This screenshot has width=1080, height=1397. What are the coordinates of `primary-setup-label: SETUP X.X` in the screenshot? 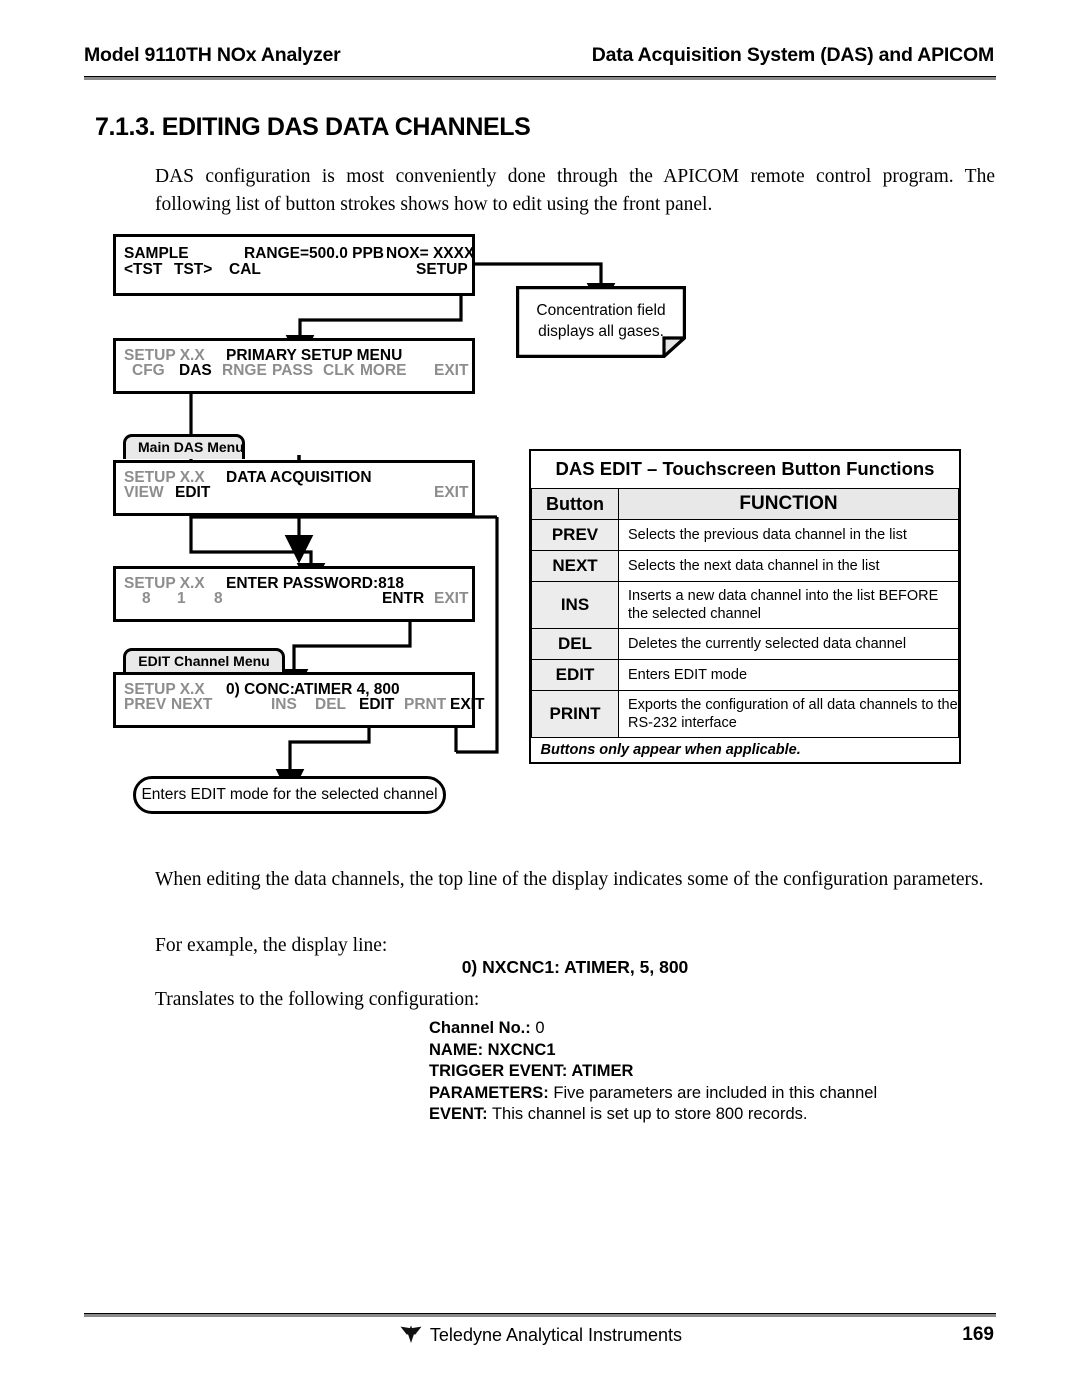 It's located at (164, 355).